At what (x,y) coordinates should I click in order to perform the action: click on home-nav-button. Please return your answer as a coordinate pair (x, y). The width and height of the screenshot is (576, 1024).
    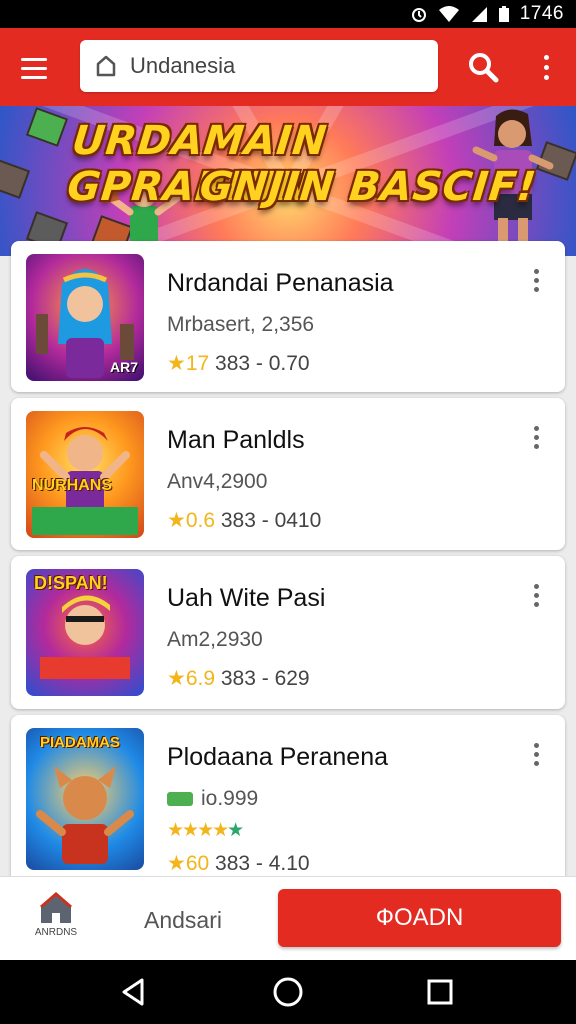
    Looking at the image, I should click on (288, 992).